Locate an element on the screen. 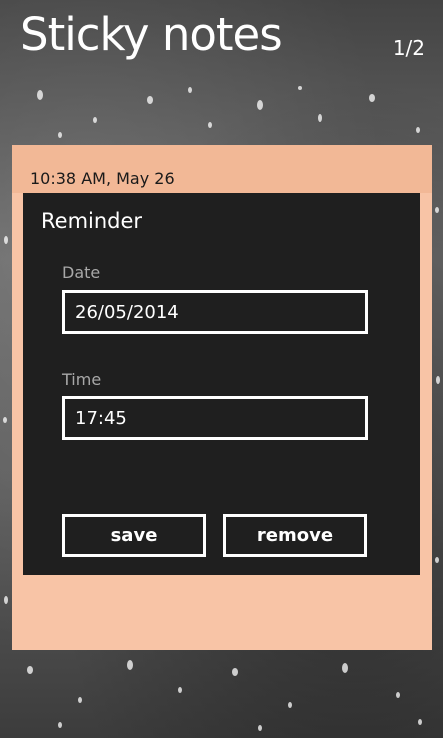  date-field: 26/05/2014 is located at coordinates (215, 312).